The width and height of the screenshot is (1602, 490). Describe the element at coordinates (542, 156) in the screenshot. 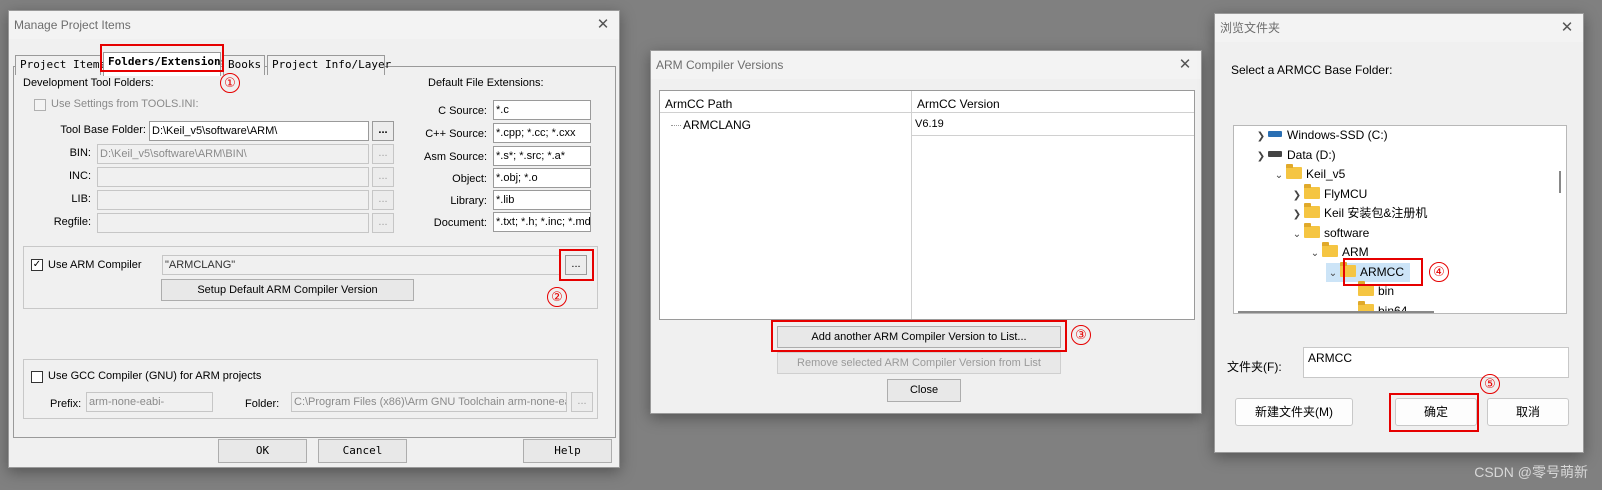

I see `asm-source-field: *.s*; *.src; *.a*` at that location.